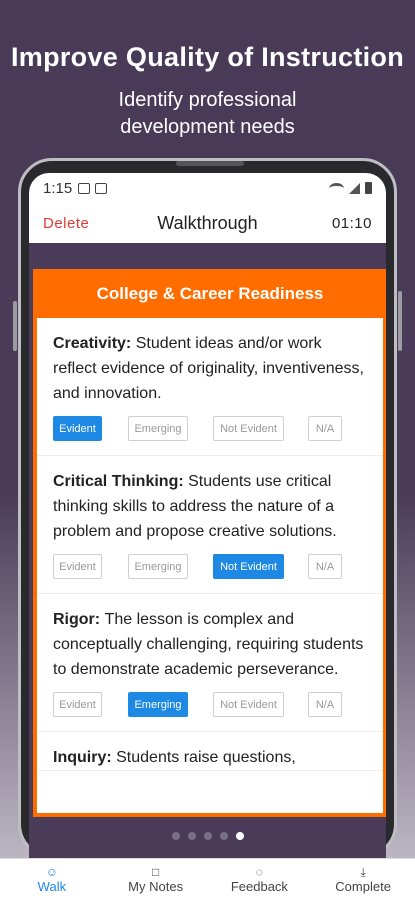 The height and width of the screenshot is (900, 415). What do you see at coordinates (259, 872) in the screenshot?
I see `chat-icon: ◌` at bounding box center [259, 872].